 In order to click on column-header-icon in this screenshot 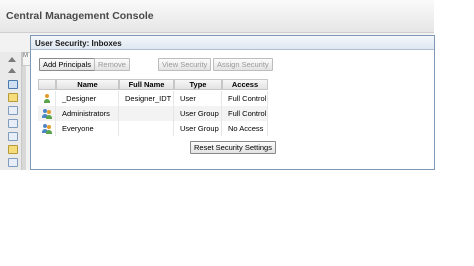, I will do `click(47, 84)`.